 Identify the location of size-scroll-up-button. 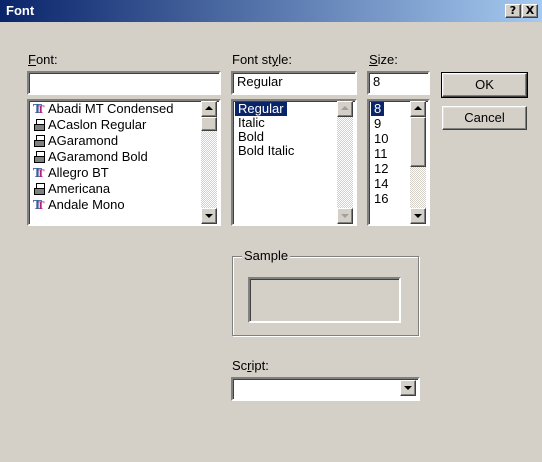
(418, 109).